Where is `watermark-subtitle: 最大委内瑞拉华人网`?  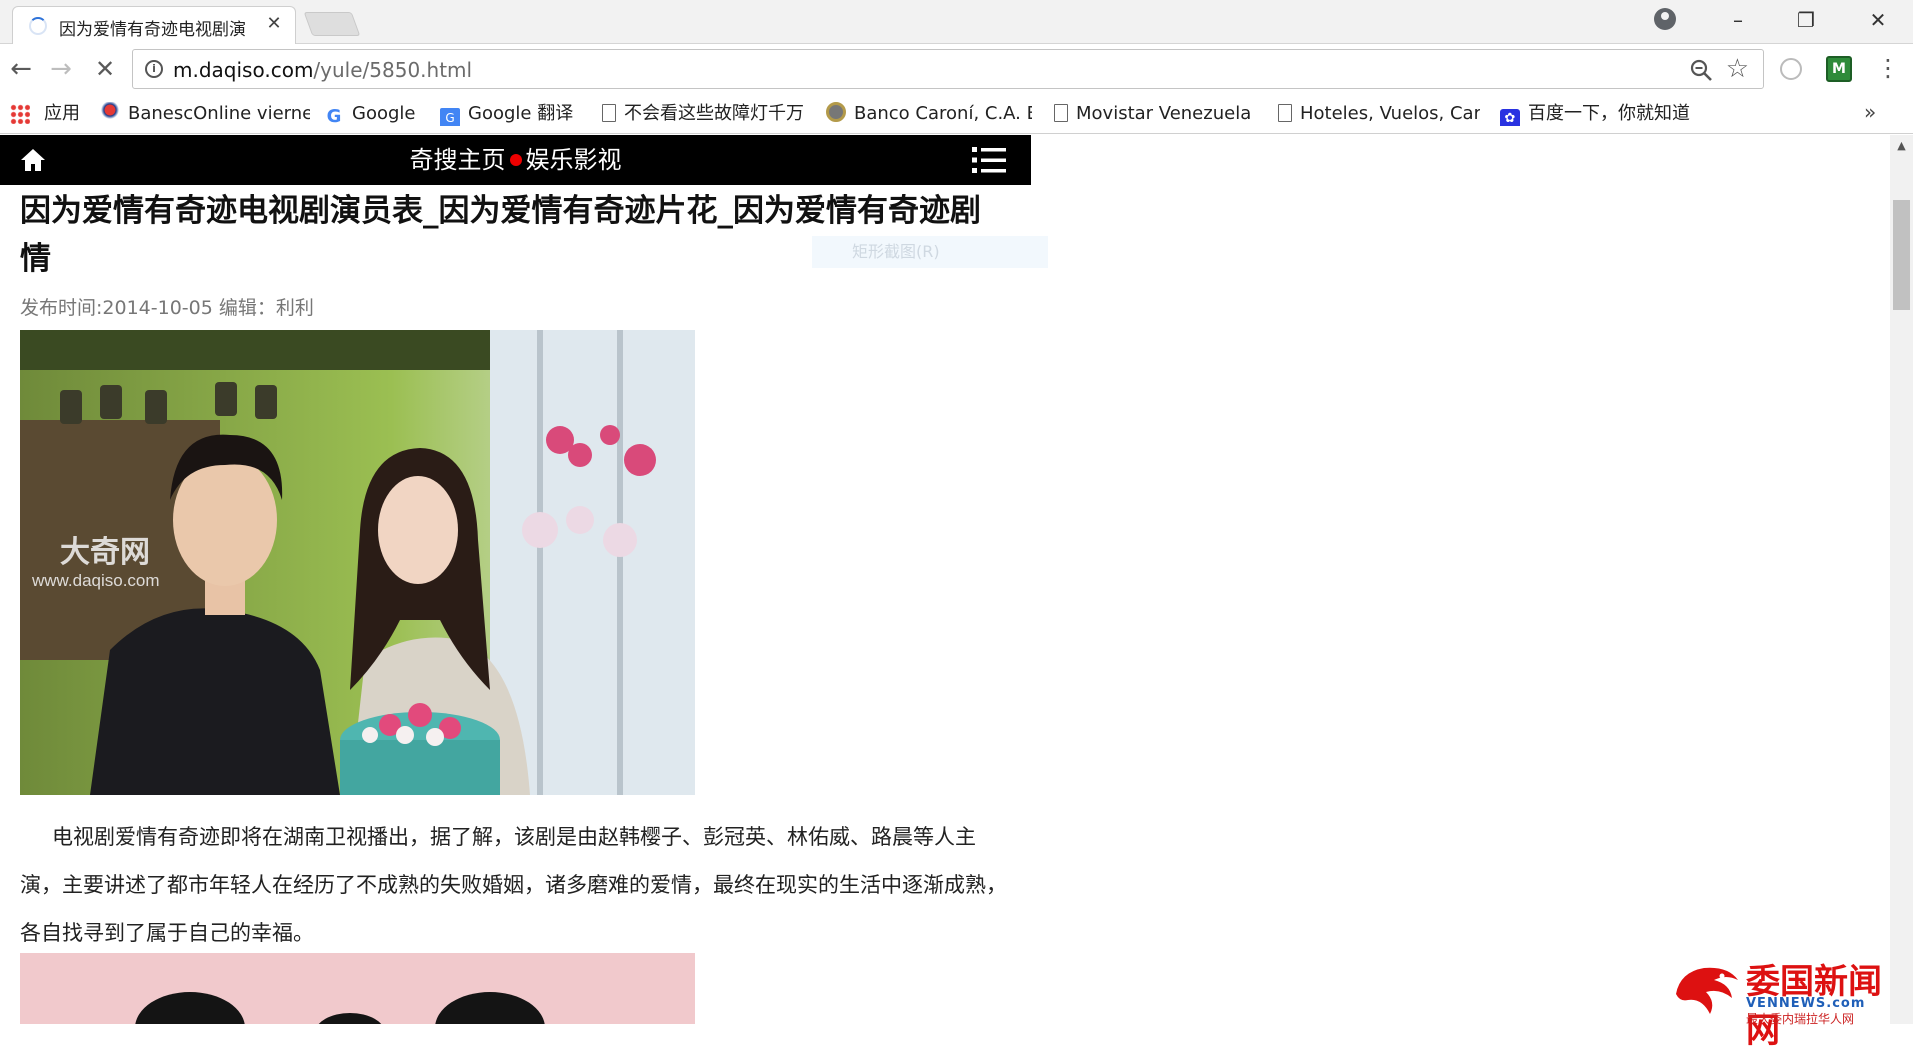 watermark-subtitle: 最大委内瑞拉华人网 is located at coordinates (1800, 1019).